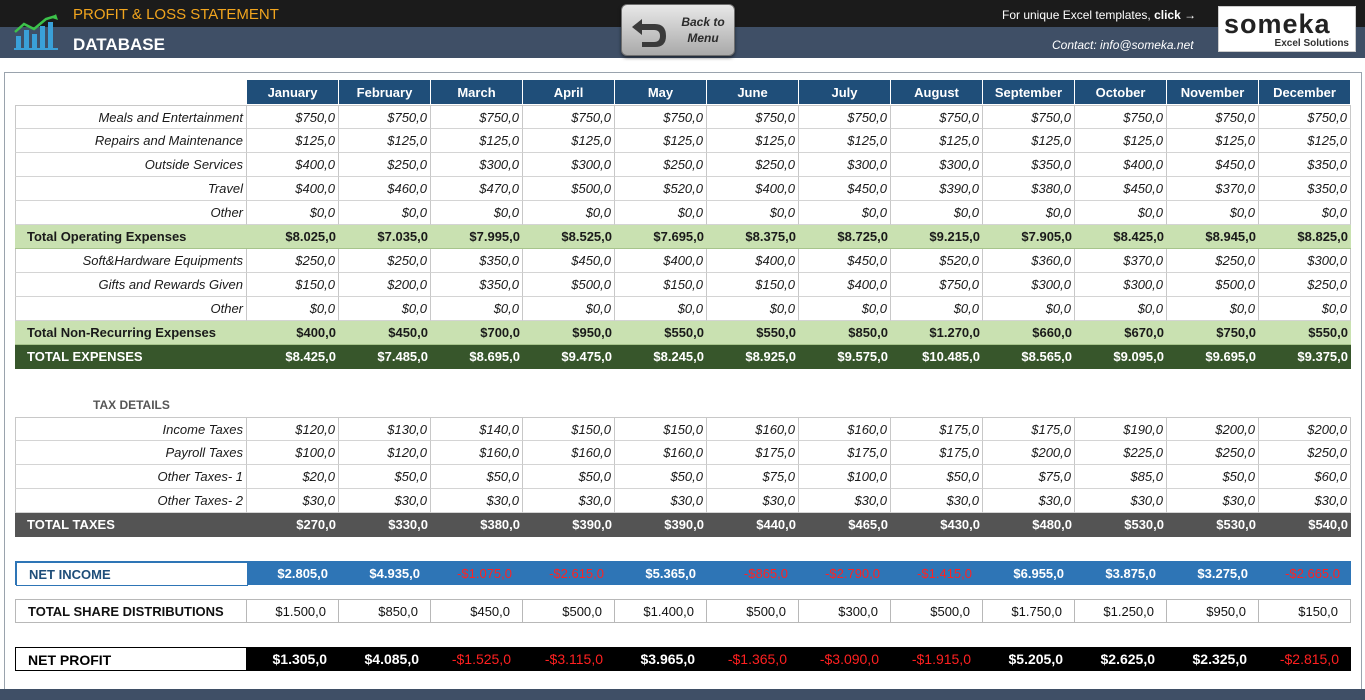  I want to click on cell-august: $500,0, so click(937, 611).